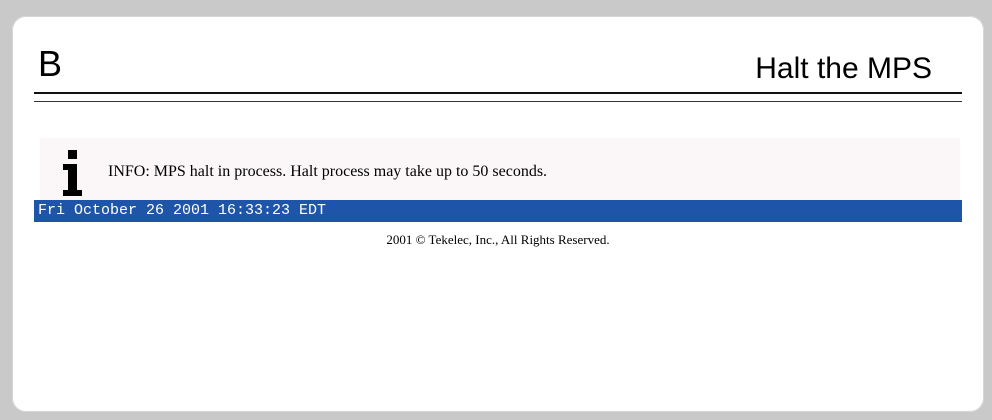 This screenshot has height=420, width=992. I want to click on header-divider-thick, so click(498, 93).